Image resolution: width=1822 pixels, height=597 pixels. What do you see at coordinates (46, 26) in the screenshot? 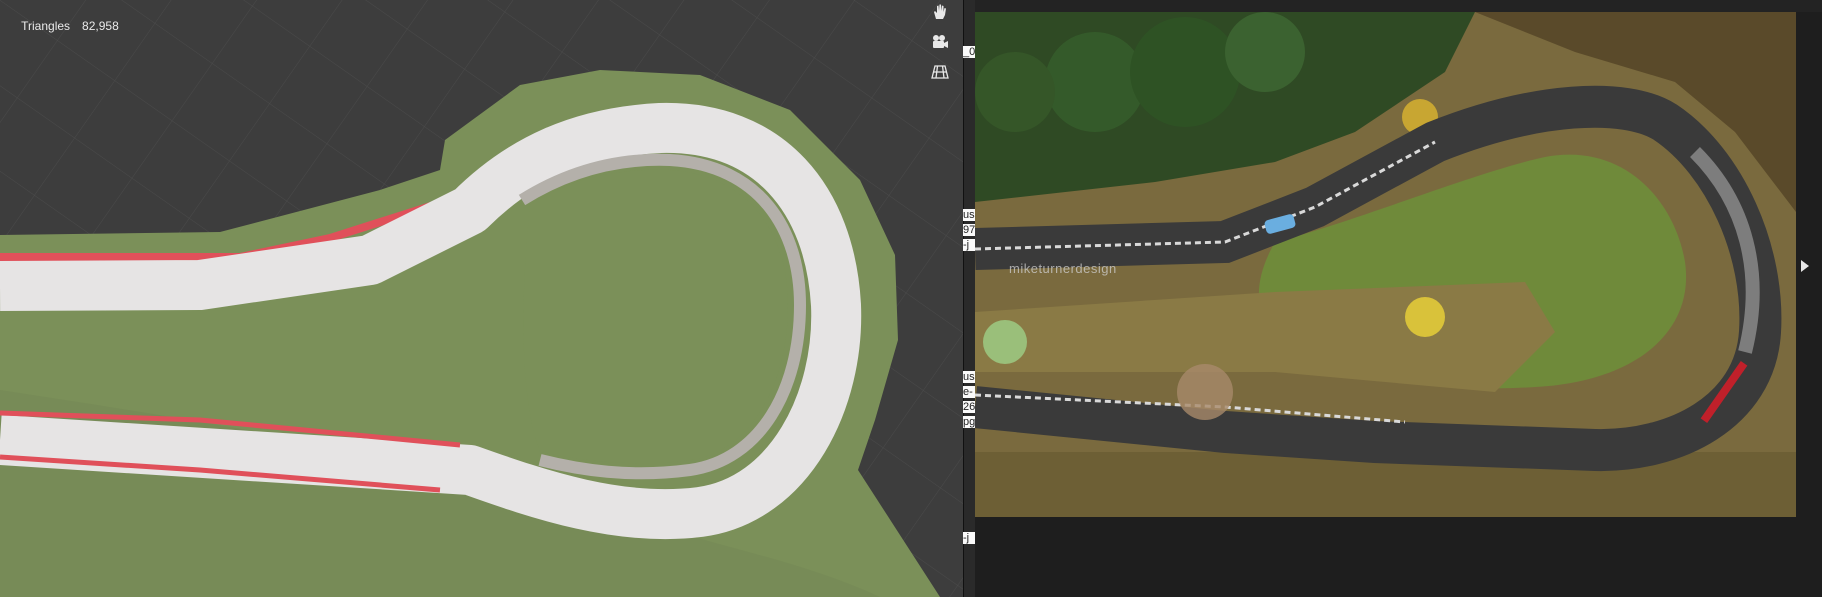
I see `stats-label: Triangles` at bounding box center [46, 26].